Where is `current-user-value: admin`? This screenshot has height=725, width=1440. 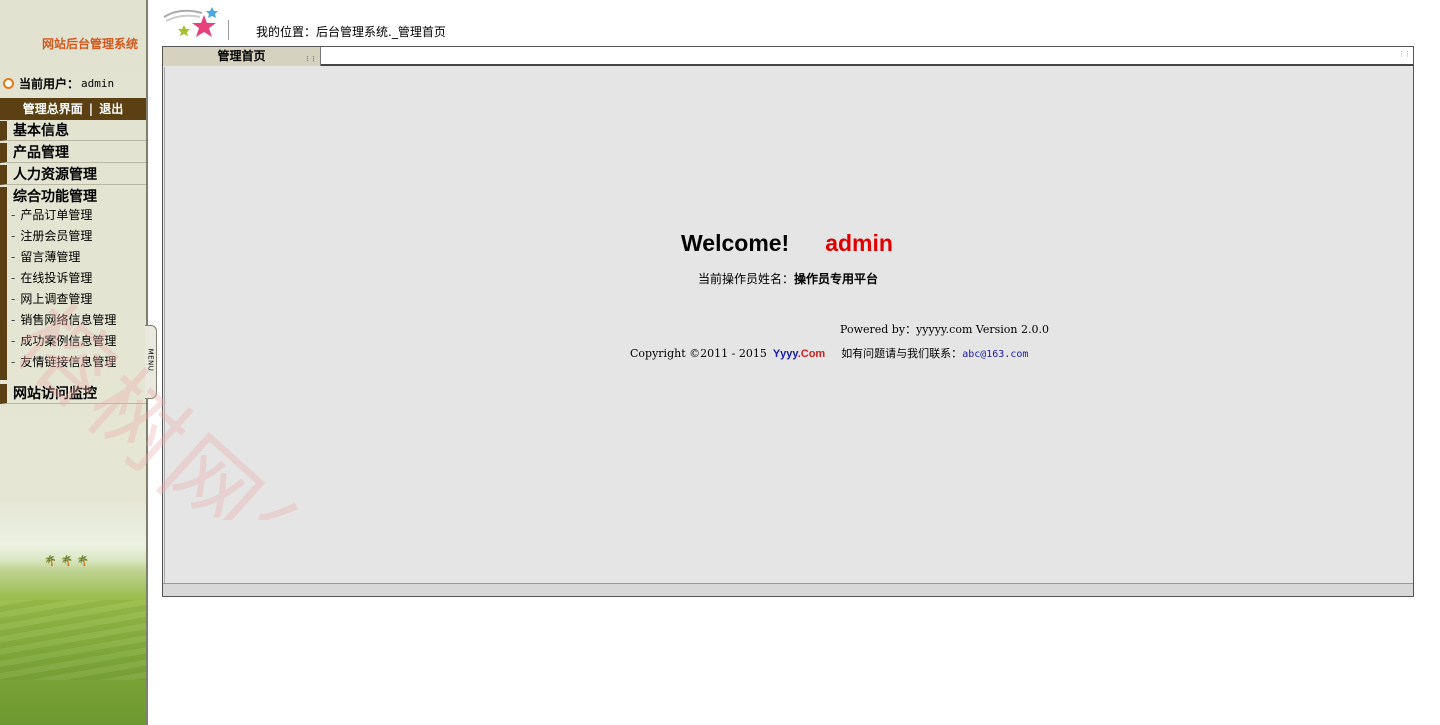 current-user-value: admin is located at coordinates (98, 83).